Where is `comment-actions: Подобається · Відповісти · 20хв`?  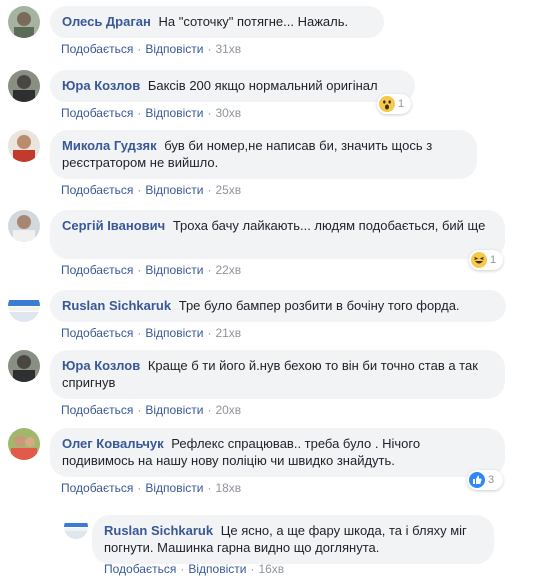
comment-actions: Подобається · Відповісти · 20хв is located at coordinates (151, 410).